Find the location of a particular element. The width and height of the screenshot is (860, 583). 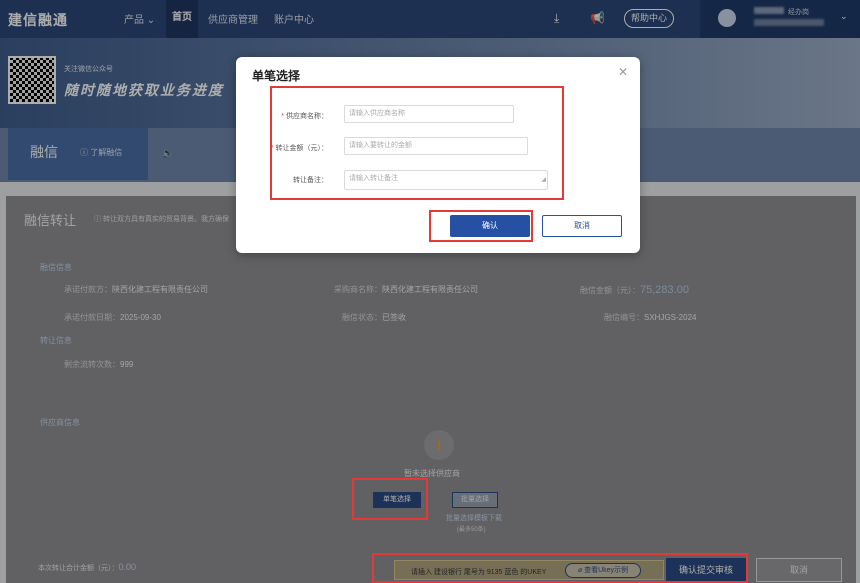

transfer-remark-textarea: 请输入转让备注 ◢ is located at coordinates (446, 180).